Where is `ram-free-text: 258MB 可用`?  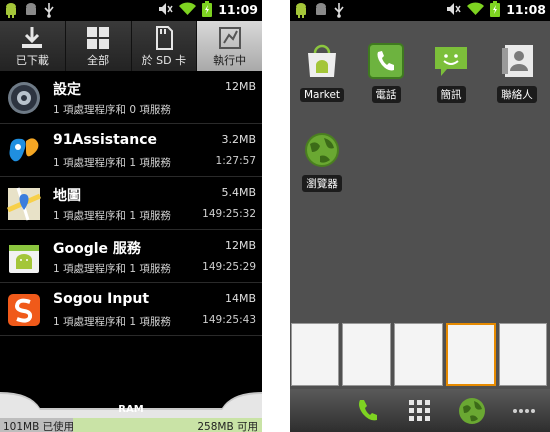 ram-free-text: 258MB 可用 is located at coordinates (227, 426).